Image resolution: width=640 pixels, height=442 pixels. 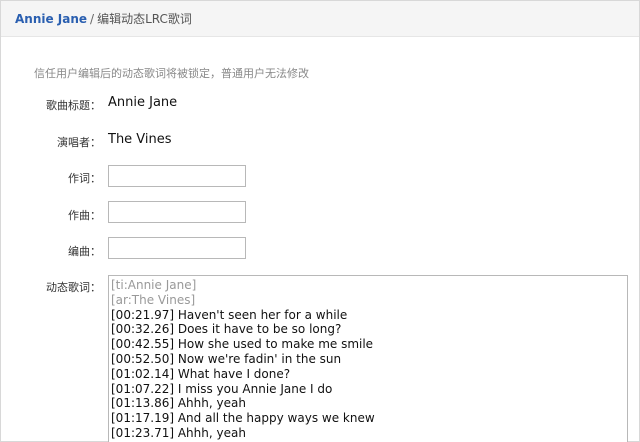 I want to click on composer-input, so click(x=177, y=212).